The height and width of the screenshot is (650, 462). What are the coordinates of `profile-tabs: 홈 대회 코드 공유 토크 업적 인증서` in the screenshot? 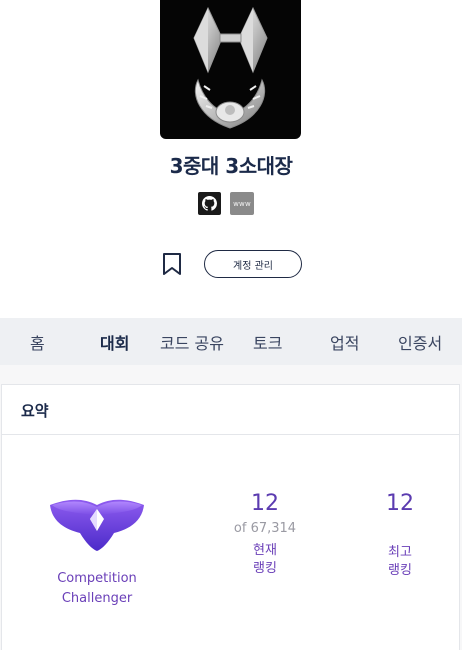 It's located at (231, 341).